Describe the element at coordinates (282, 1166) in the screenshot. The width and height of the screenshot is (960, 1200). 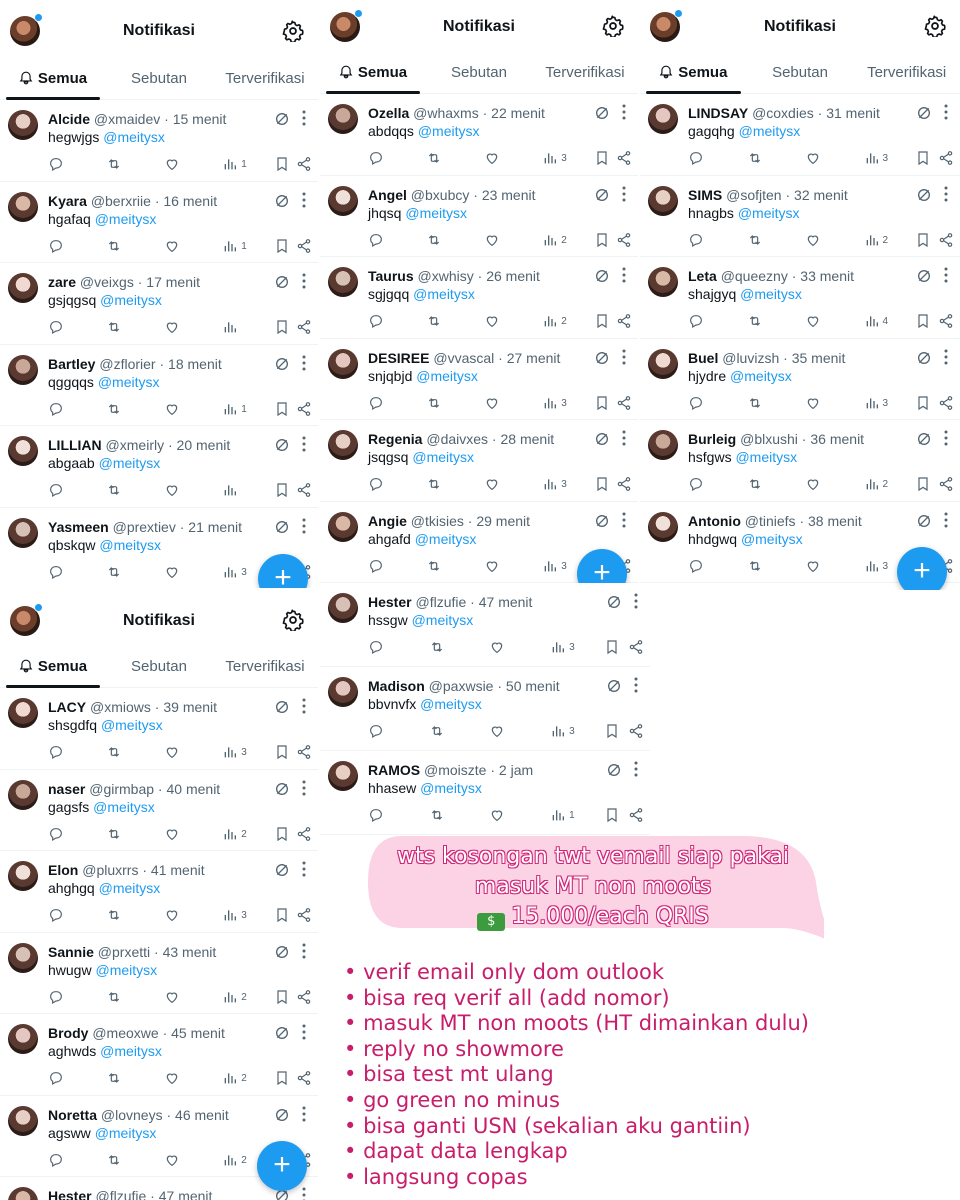
I see `compose-button: +` at that location.